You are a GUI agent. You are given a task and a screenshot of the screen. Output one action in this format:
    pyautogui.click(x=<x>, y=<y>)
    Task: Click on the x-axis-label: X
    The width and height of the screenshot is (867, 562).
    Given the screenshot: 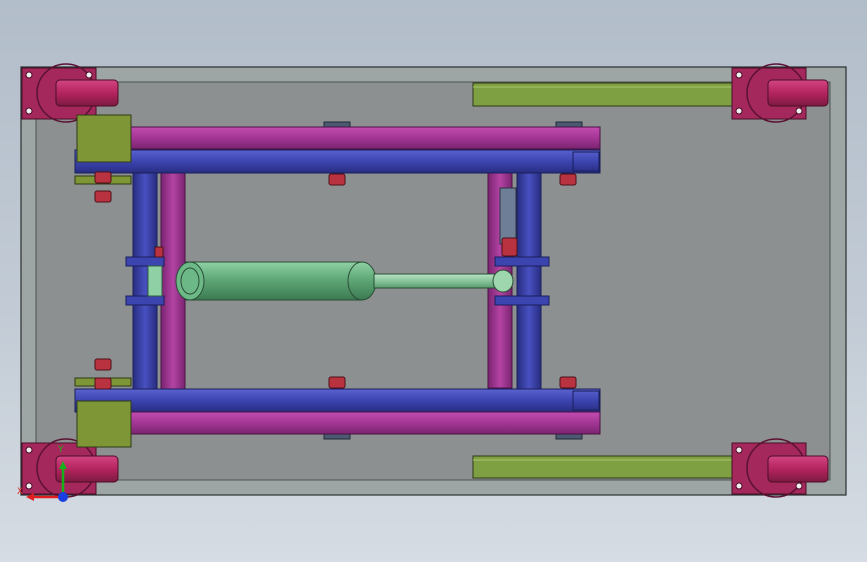 What is the action you would take?
    pyautogui.click(x=20, y=492)
    